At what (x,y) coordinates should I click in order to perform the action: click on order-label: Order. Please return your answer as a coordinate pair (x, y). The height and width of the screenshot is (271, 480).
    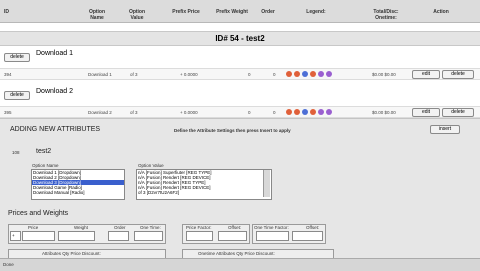
    Looking at the image, I should click on (120, 227).